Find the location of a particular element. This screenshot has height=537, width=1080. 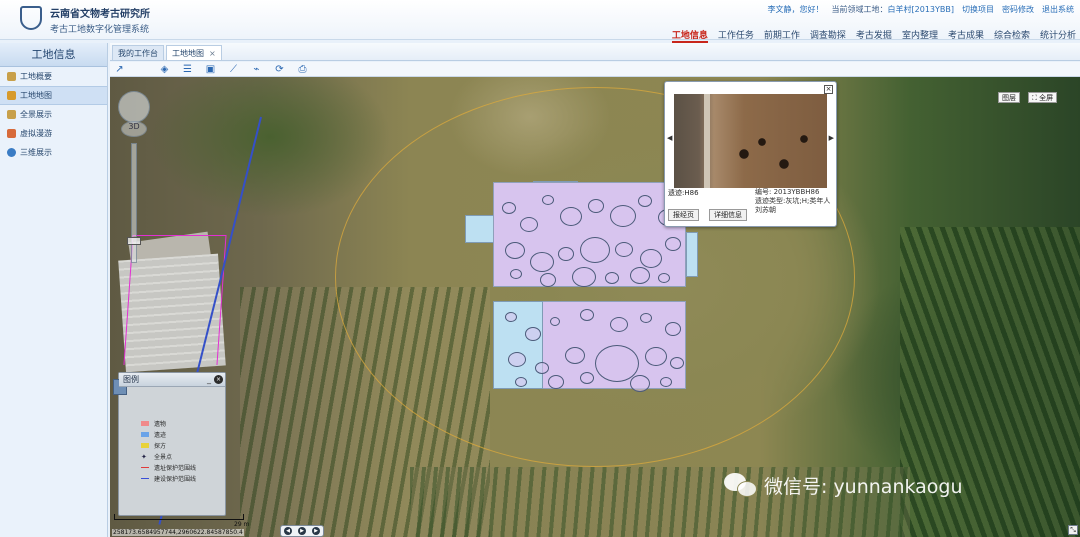

layers-button: 图层 is located at coordinates (1009, 97).